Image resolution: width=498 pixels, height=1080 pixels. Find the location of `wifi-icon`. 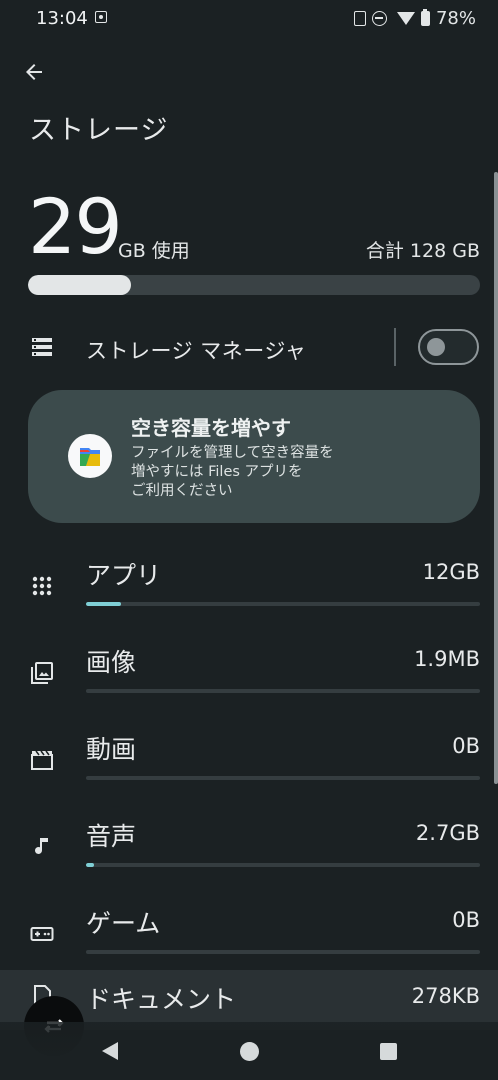

wifi-icon is located at coordinates (405, 18).